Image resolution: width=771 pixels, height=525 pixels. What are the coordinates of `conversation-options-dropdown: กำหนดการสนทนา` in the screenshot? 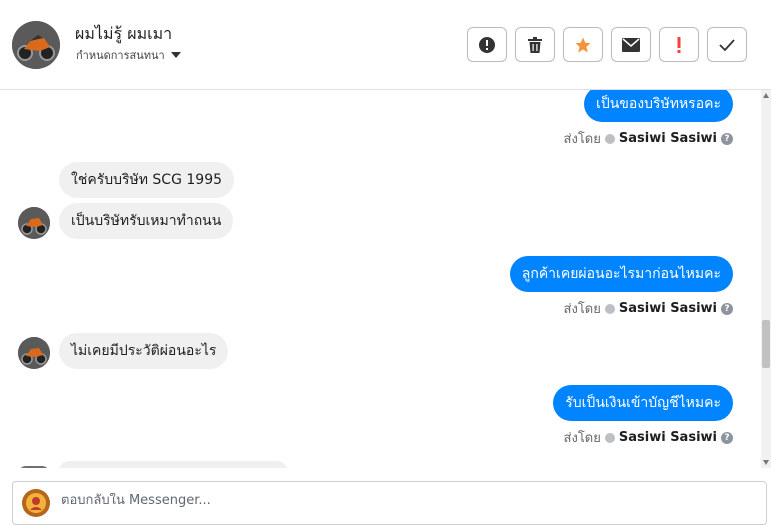 It's located at (128, 55).